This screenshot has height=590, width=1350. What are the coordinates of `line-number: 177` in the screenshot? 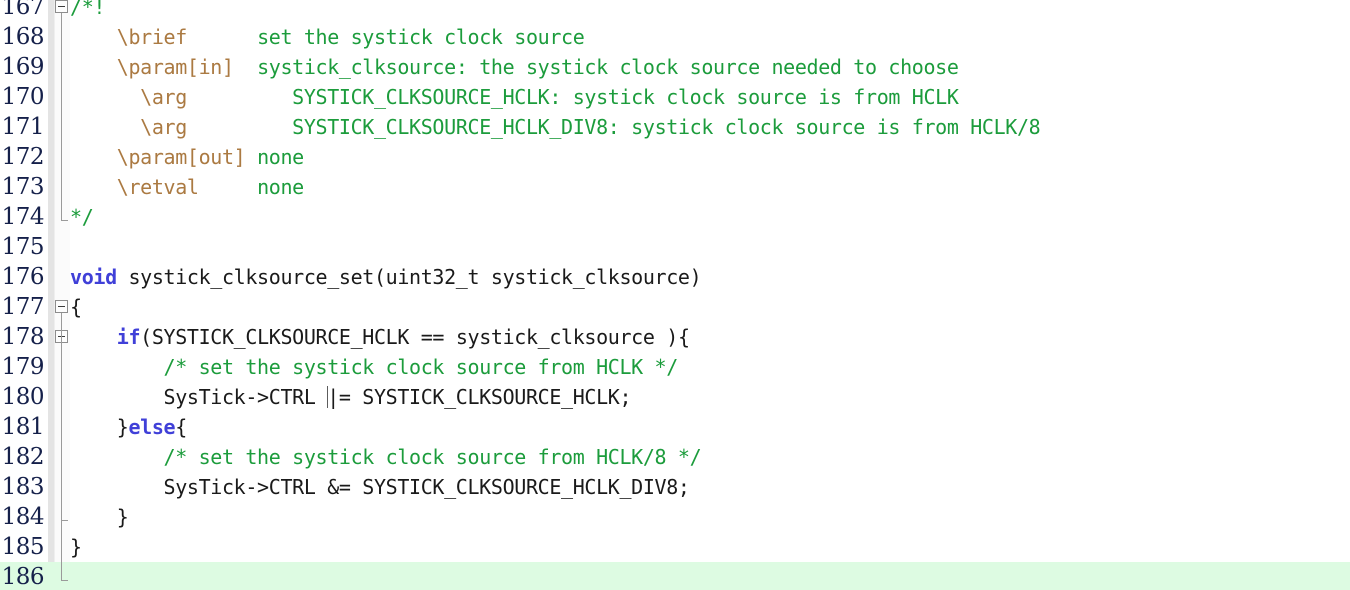 It's located at (23, 307).